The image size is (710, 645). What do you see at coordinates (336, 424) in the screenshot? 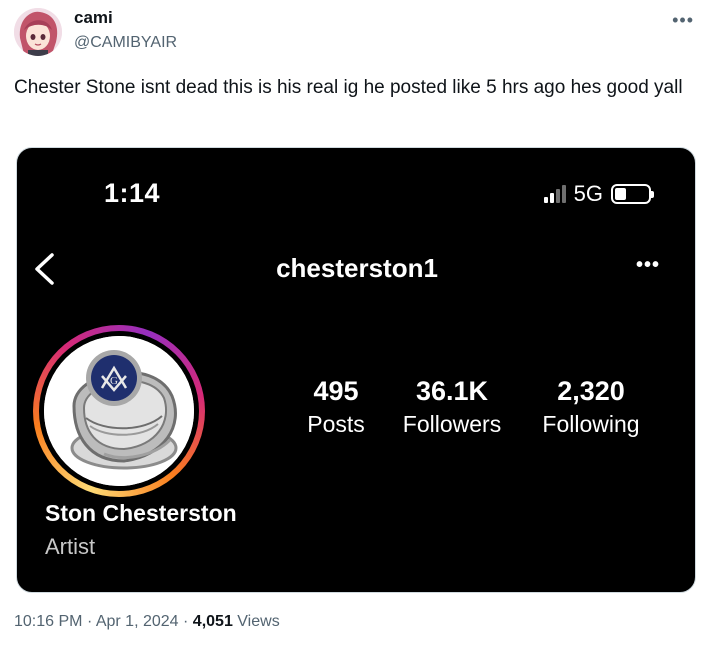
I see `posts-label: Posts` at bounding box center [336, 424].